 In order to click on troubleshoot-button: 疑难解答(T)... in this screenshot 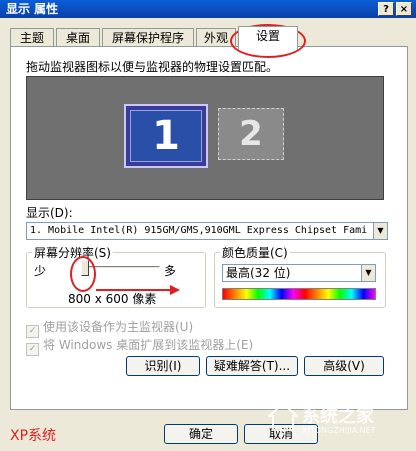, I will do `click(252, 366)`.